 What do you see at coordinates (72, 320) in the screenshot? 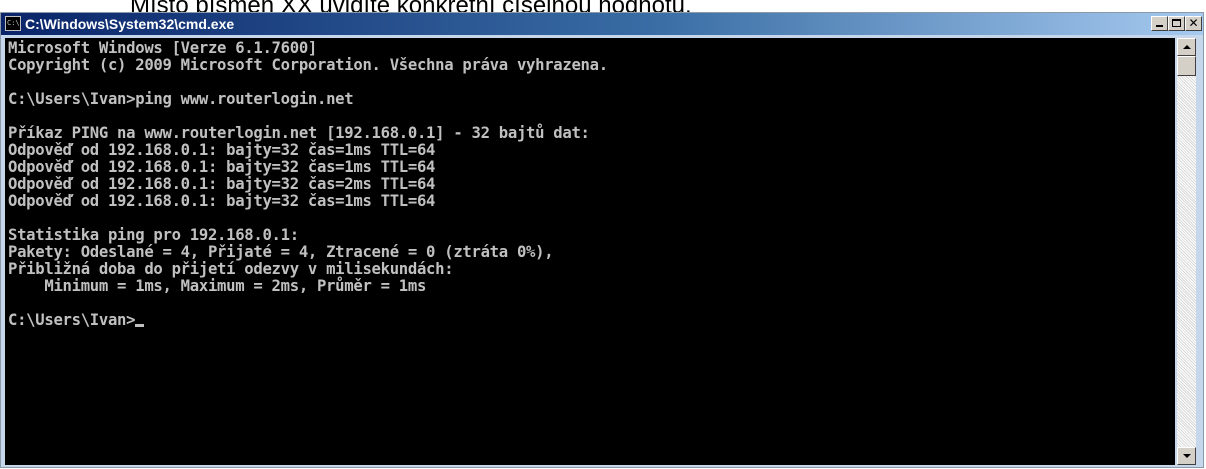
I see `command-prompt: C:\Users\Ivan>` at bounding box center [72, 320].